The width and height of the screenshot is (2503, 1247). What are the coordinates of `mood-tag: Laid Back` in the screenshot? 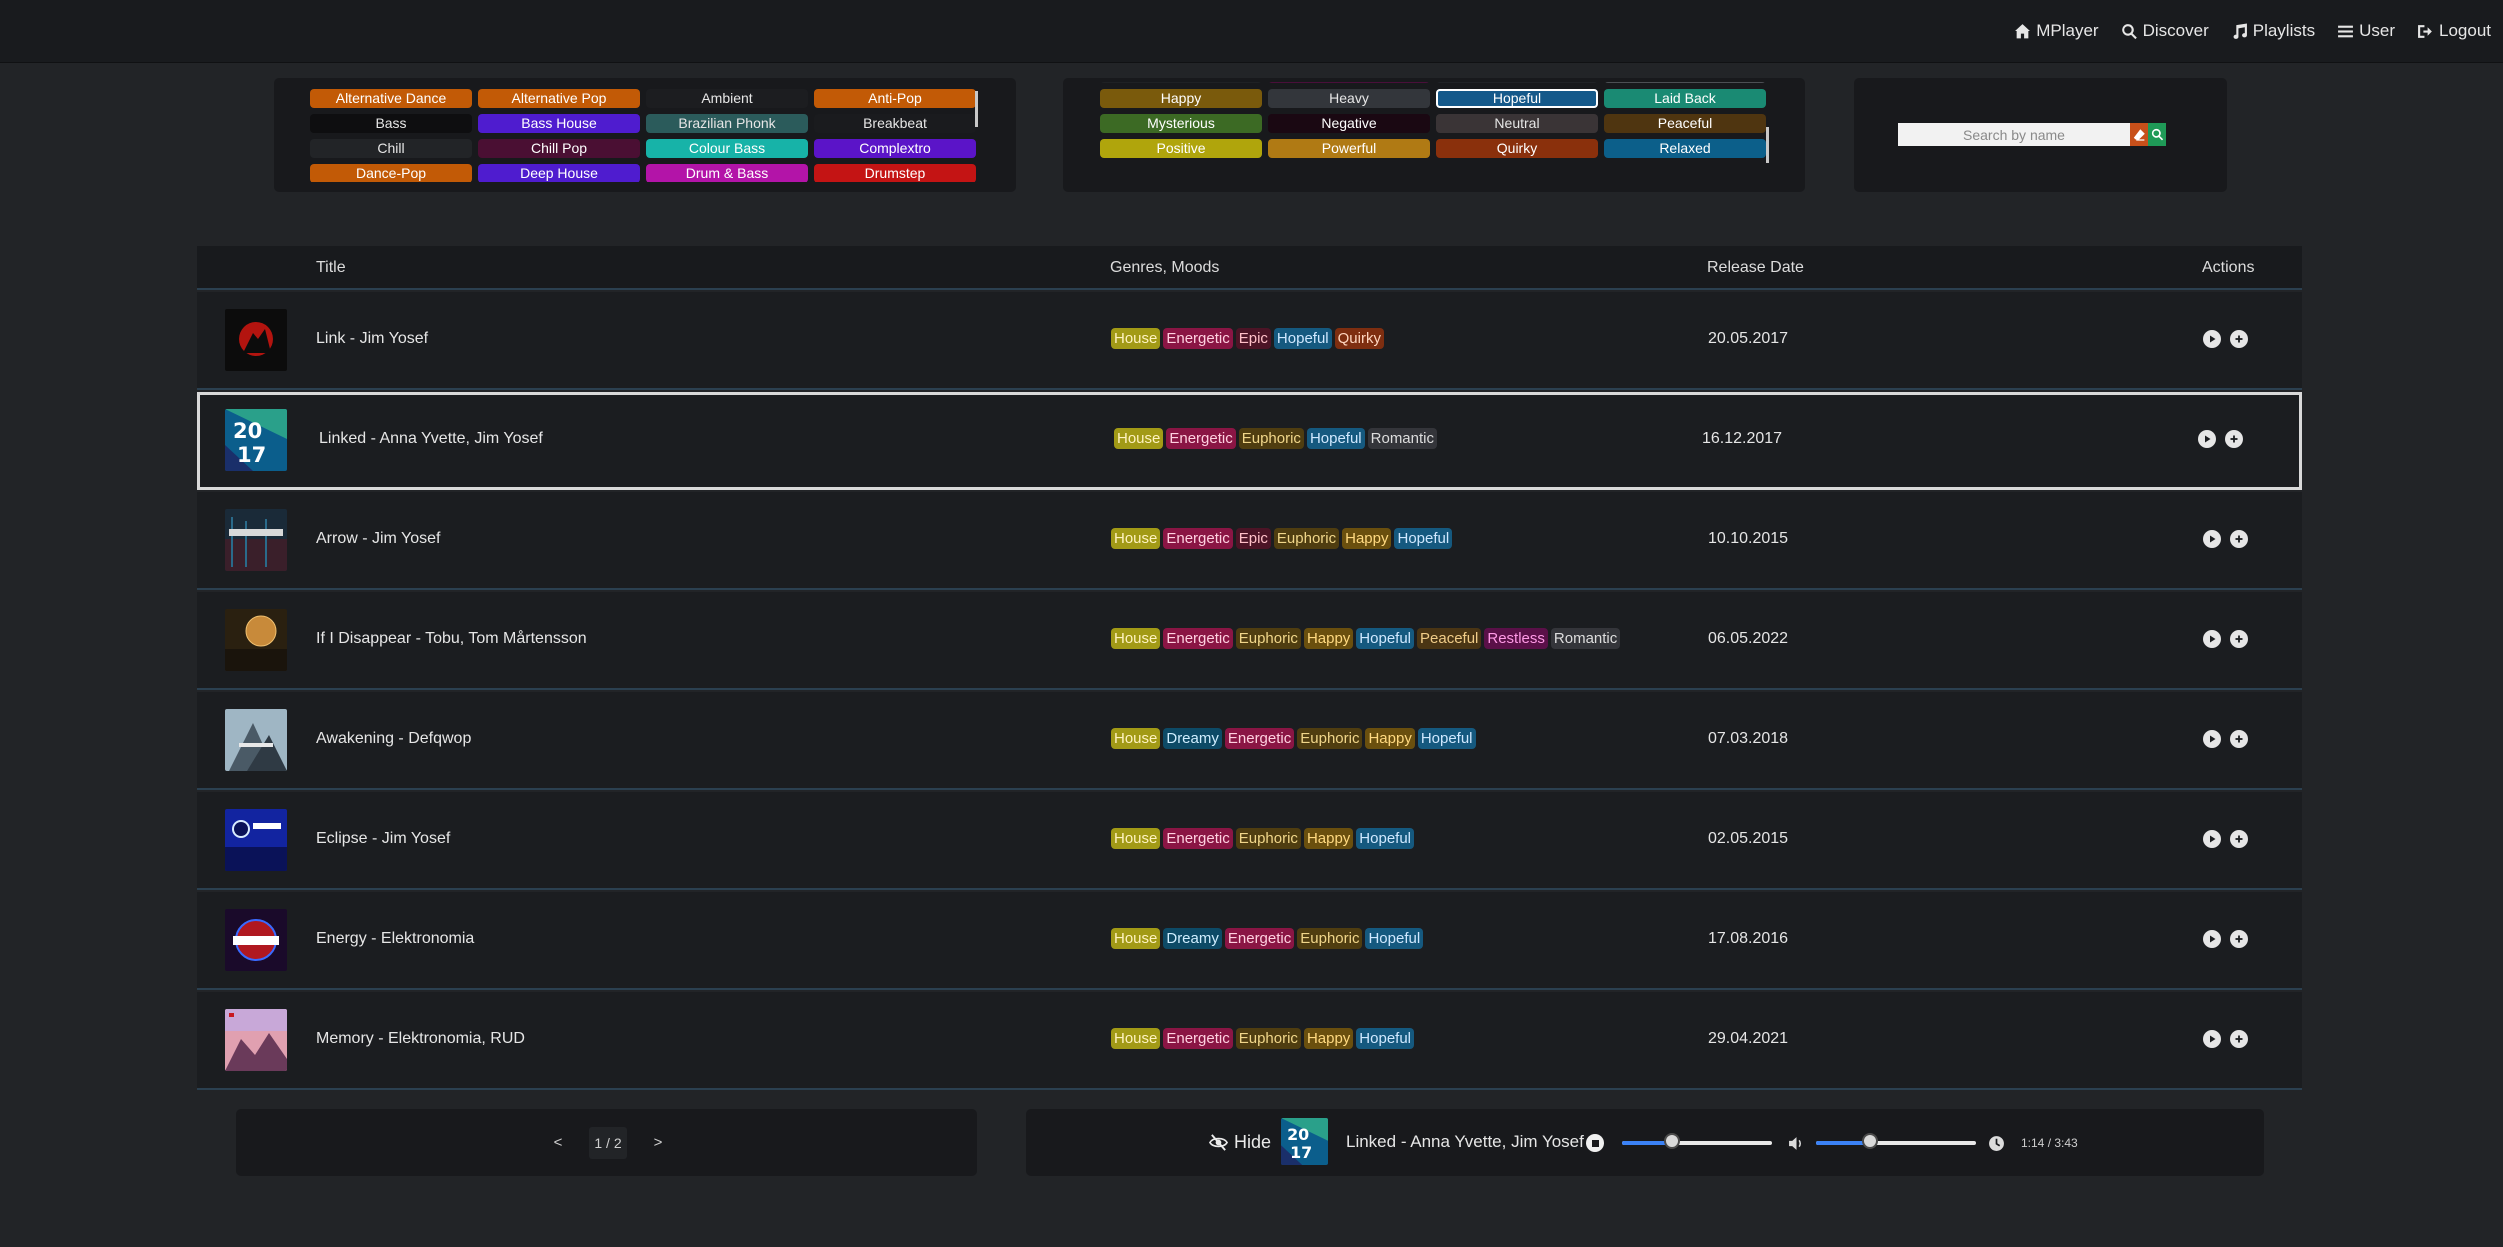 It's located at (1685, 98).